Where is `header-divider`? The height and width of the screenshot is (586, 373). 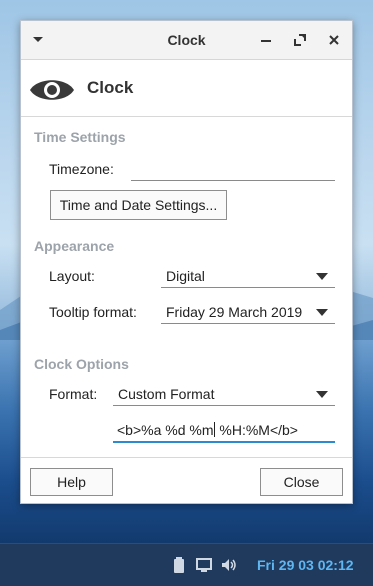 header-divider is located at coordinates (186, 116).